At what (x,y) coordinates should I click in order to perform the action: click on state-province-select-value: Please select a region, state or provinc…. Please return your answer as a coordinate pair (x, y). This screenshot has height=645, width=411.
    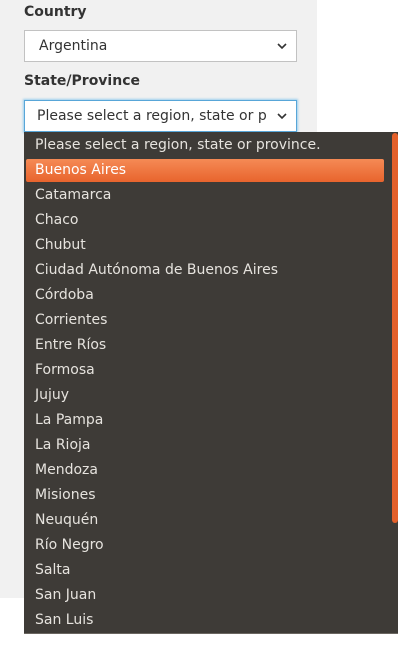
    Looking at the image, I should click on (151, 116).